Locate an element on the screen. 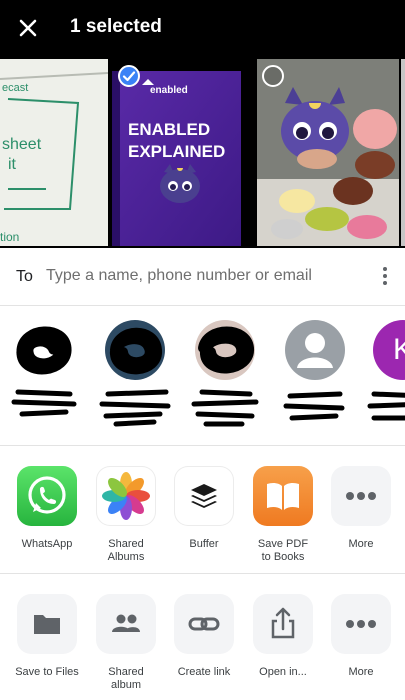  app-label: Buffer is located at coordinates (204, 544).